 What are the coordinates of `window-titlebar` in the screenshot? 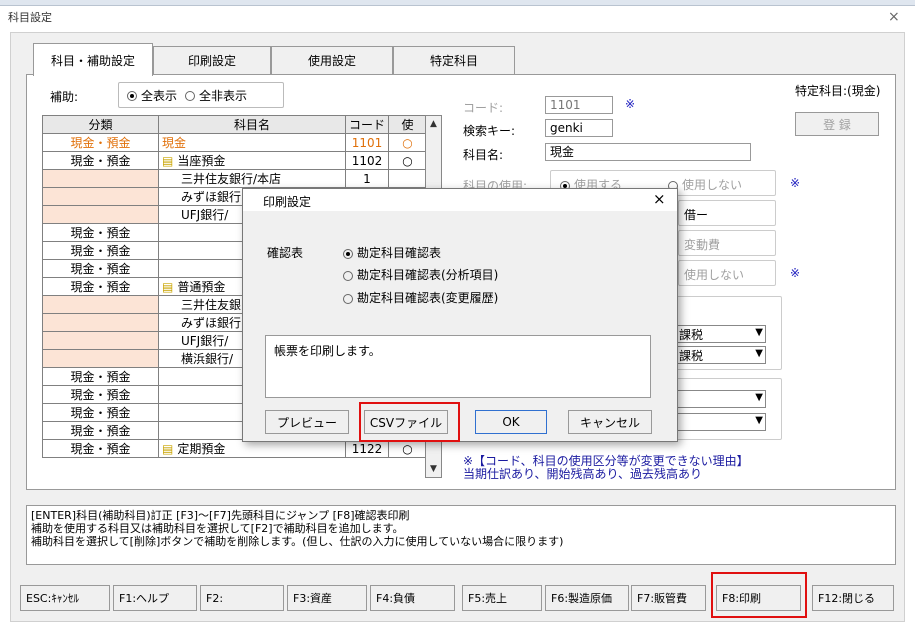 It's located at (457, 18).